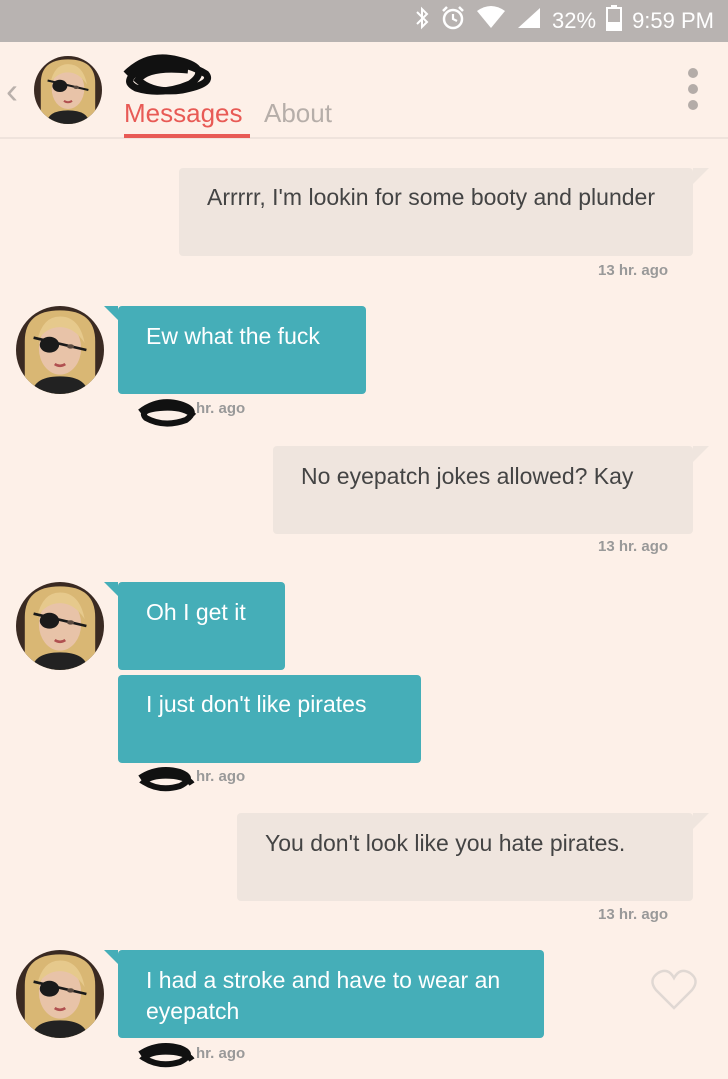 This screenshot has width=728, height=1079. Describe the element at coordinates (194, 626) in the screenshot. I see `message-incoming: Oh I get it` at that location.